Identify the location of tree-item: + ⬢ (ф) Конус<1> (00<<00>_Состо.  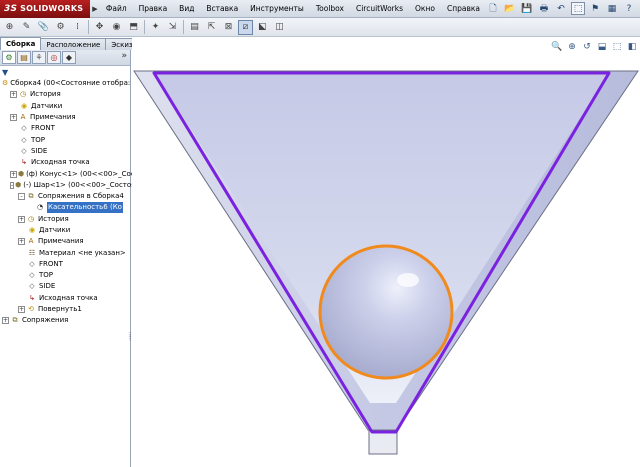
(71, 173).